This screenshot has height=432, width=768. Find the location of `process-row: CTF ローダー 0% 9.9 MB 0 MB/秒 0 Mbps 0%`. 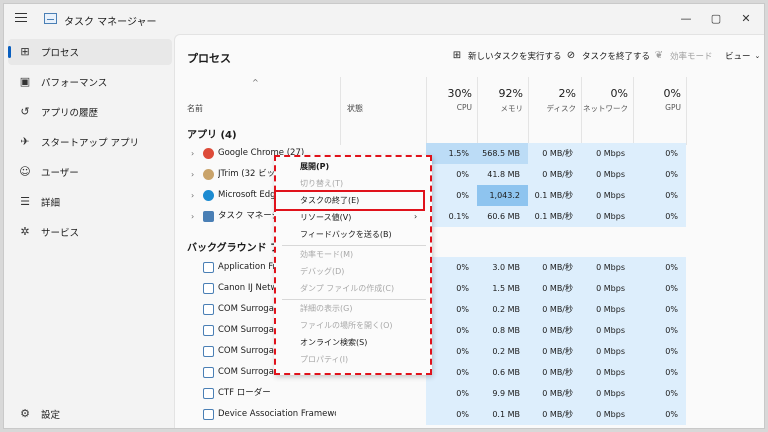

process-row: CTF ローダー 0% 9.9 MB 0 MB/秒 0 Mbps 0% is located at coordinates (469, 393).